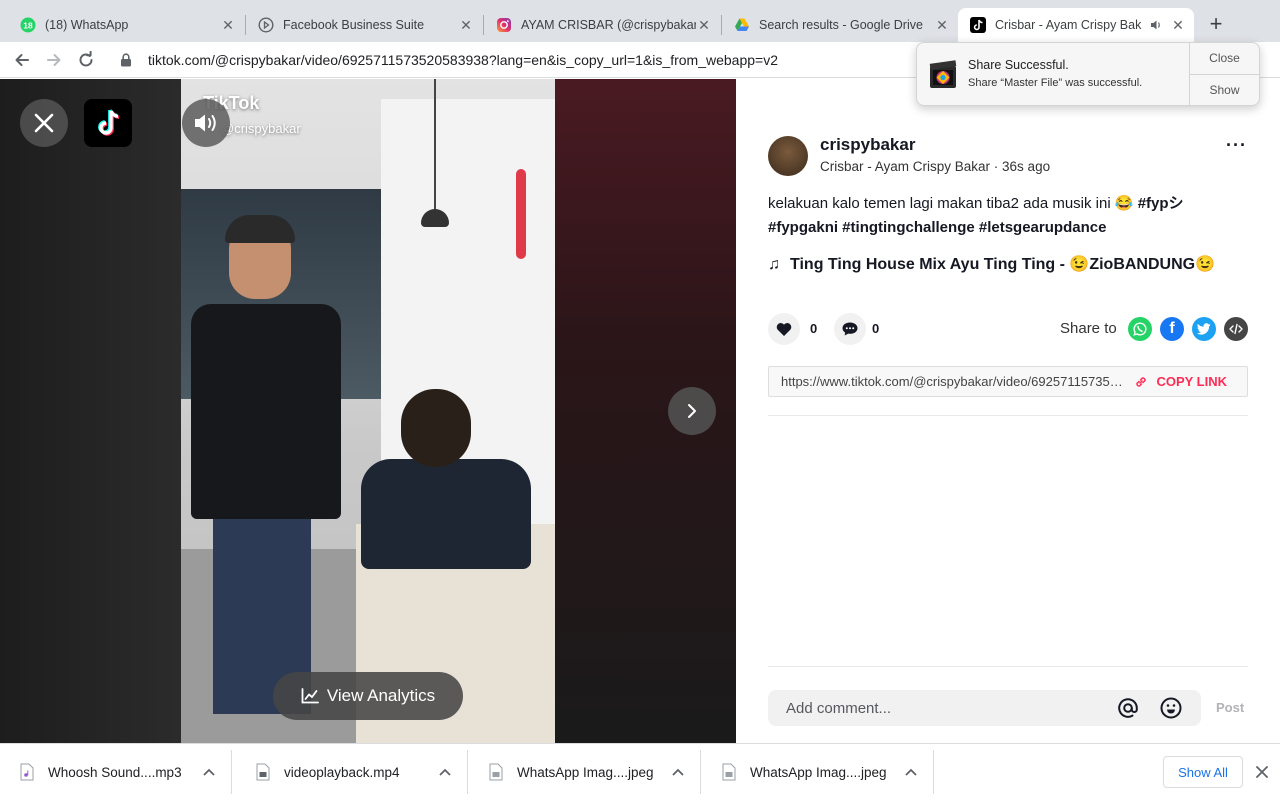 The width and height of the screenshot is (1280, 800). I want to click on view-analytics-label: View Analytics, so click(381, 695).